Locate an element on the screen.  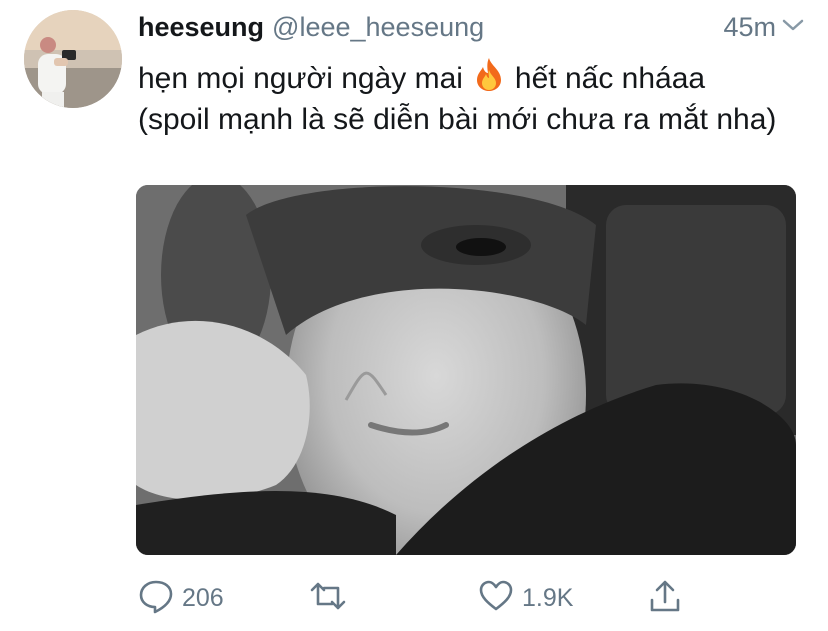
retweet-button is located at coordinates (328, 598).